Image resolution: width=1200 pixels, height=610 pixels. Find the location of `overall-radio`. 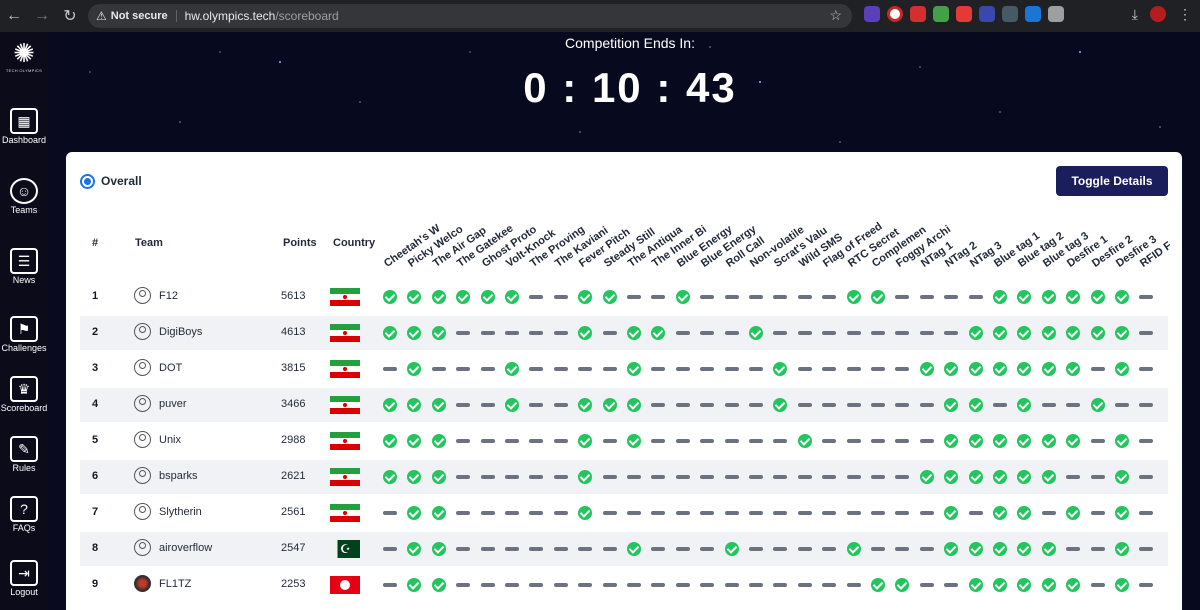

overall-radio is located at coordinates (87, 181).